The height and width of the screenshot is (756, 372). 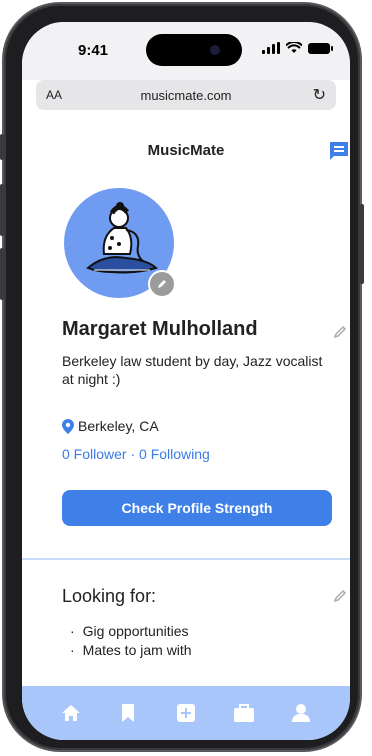 I want to click on home-icon, so click(x=70, y=713).